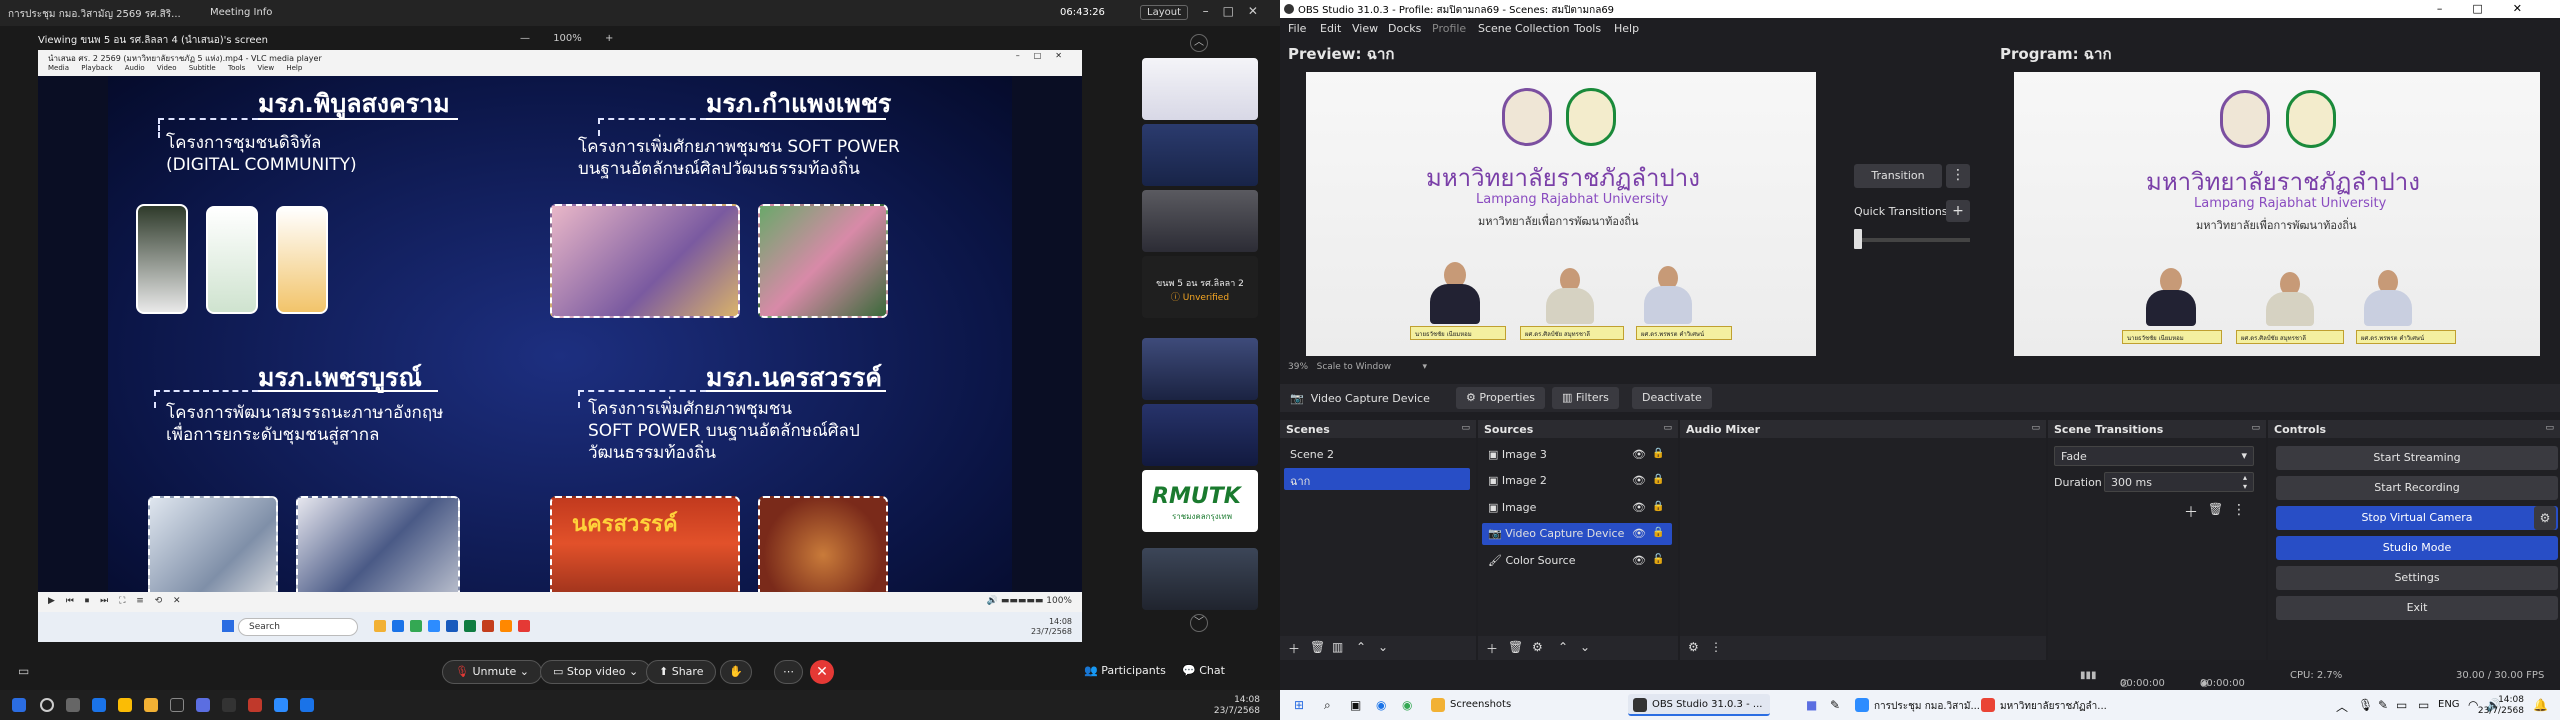  What do you see at coordinates (1327, 705) in the screenshot?
I see `search-icon: ⌕` at bounding box center [1327, 705].